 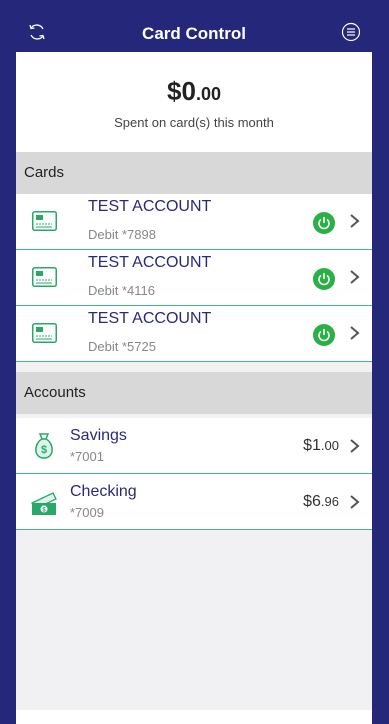 I want to click on account-balance: $6.96, so click(x=321, y=502).